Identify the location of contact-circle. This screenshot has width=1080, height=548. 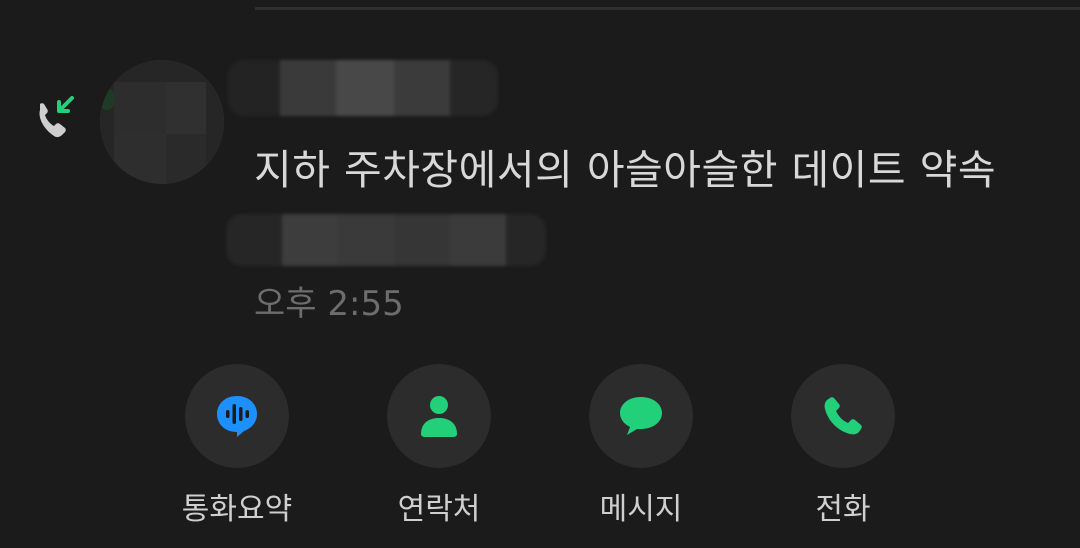
(439, 416).